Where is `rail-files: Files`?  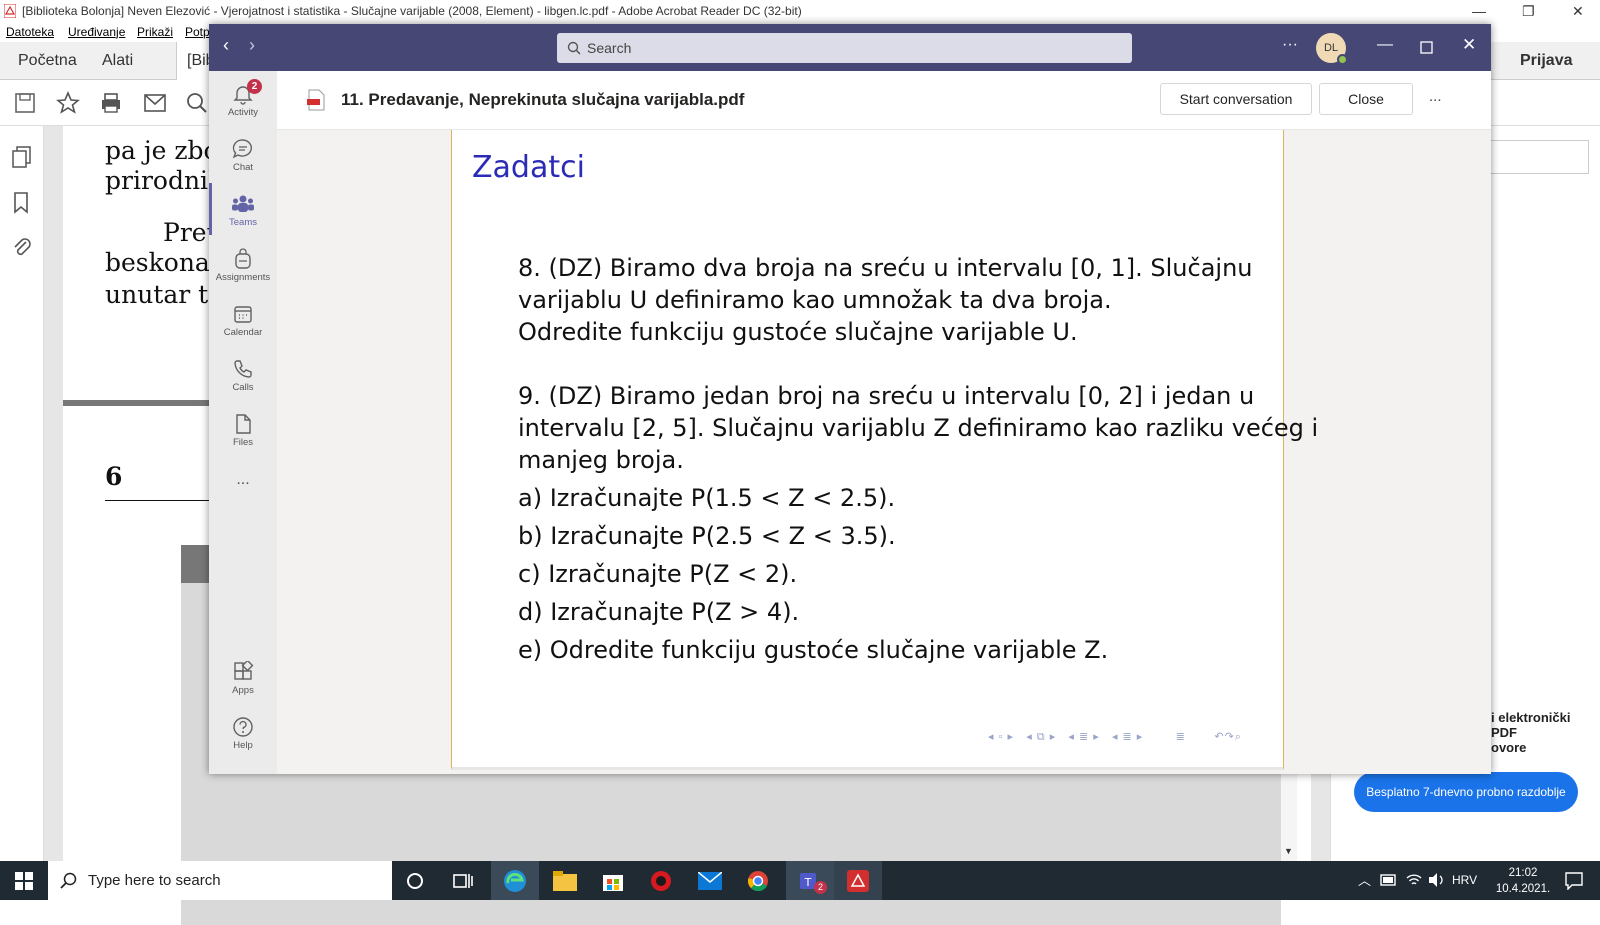
rail-files: Files is located at coordinates (243, 430).